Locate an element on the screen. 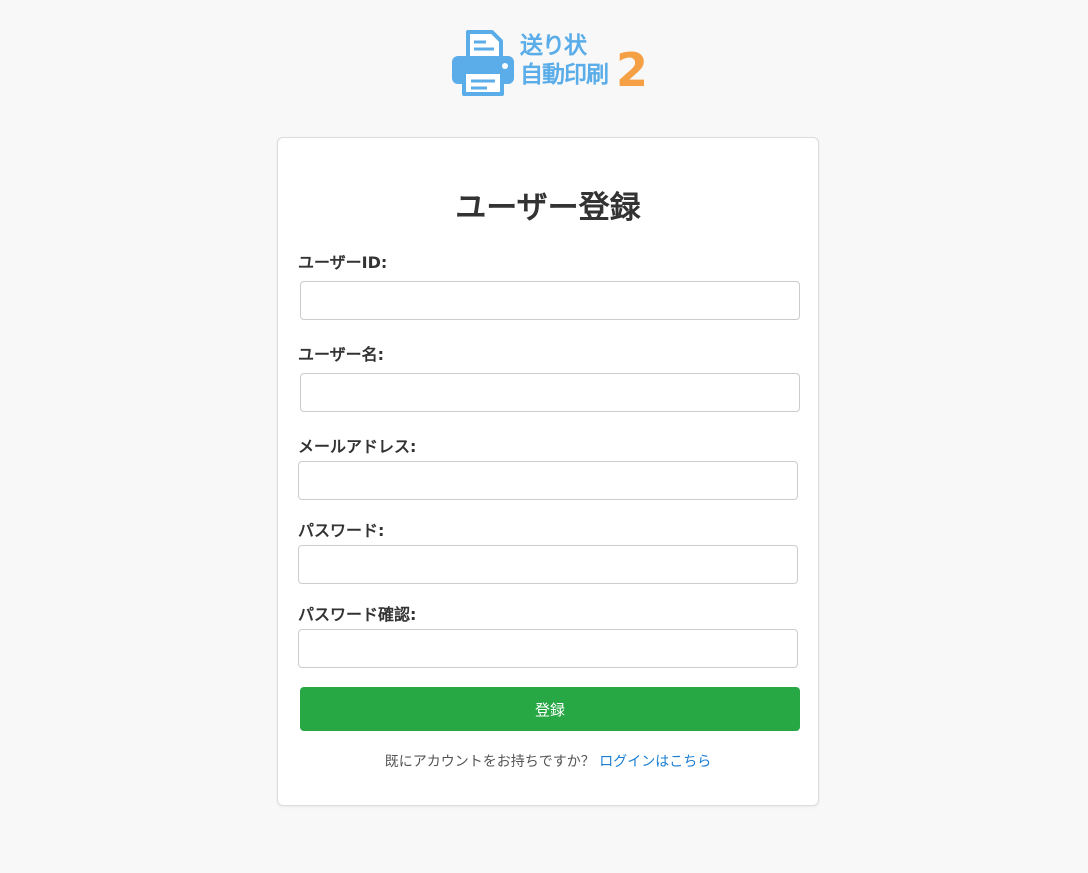  brand-line-2: 自動印刷 is located at coordinates (564, 75).